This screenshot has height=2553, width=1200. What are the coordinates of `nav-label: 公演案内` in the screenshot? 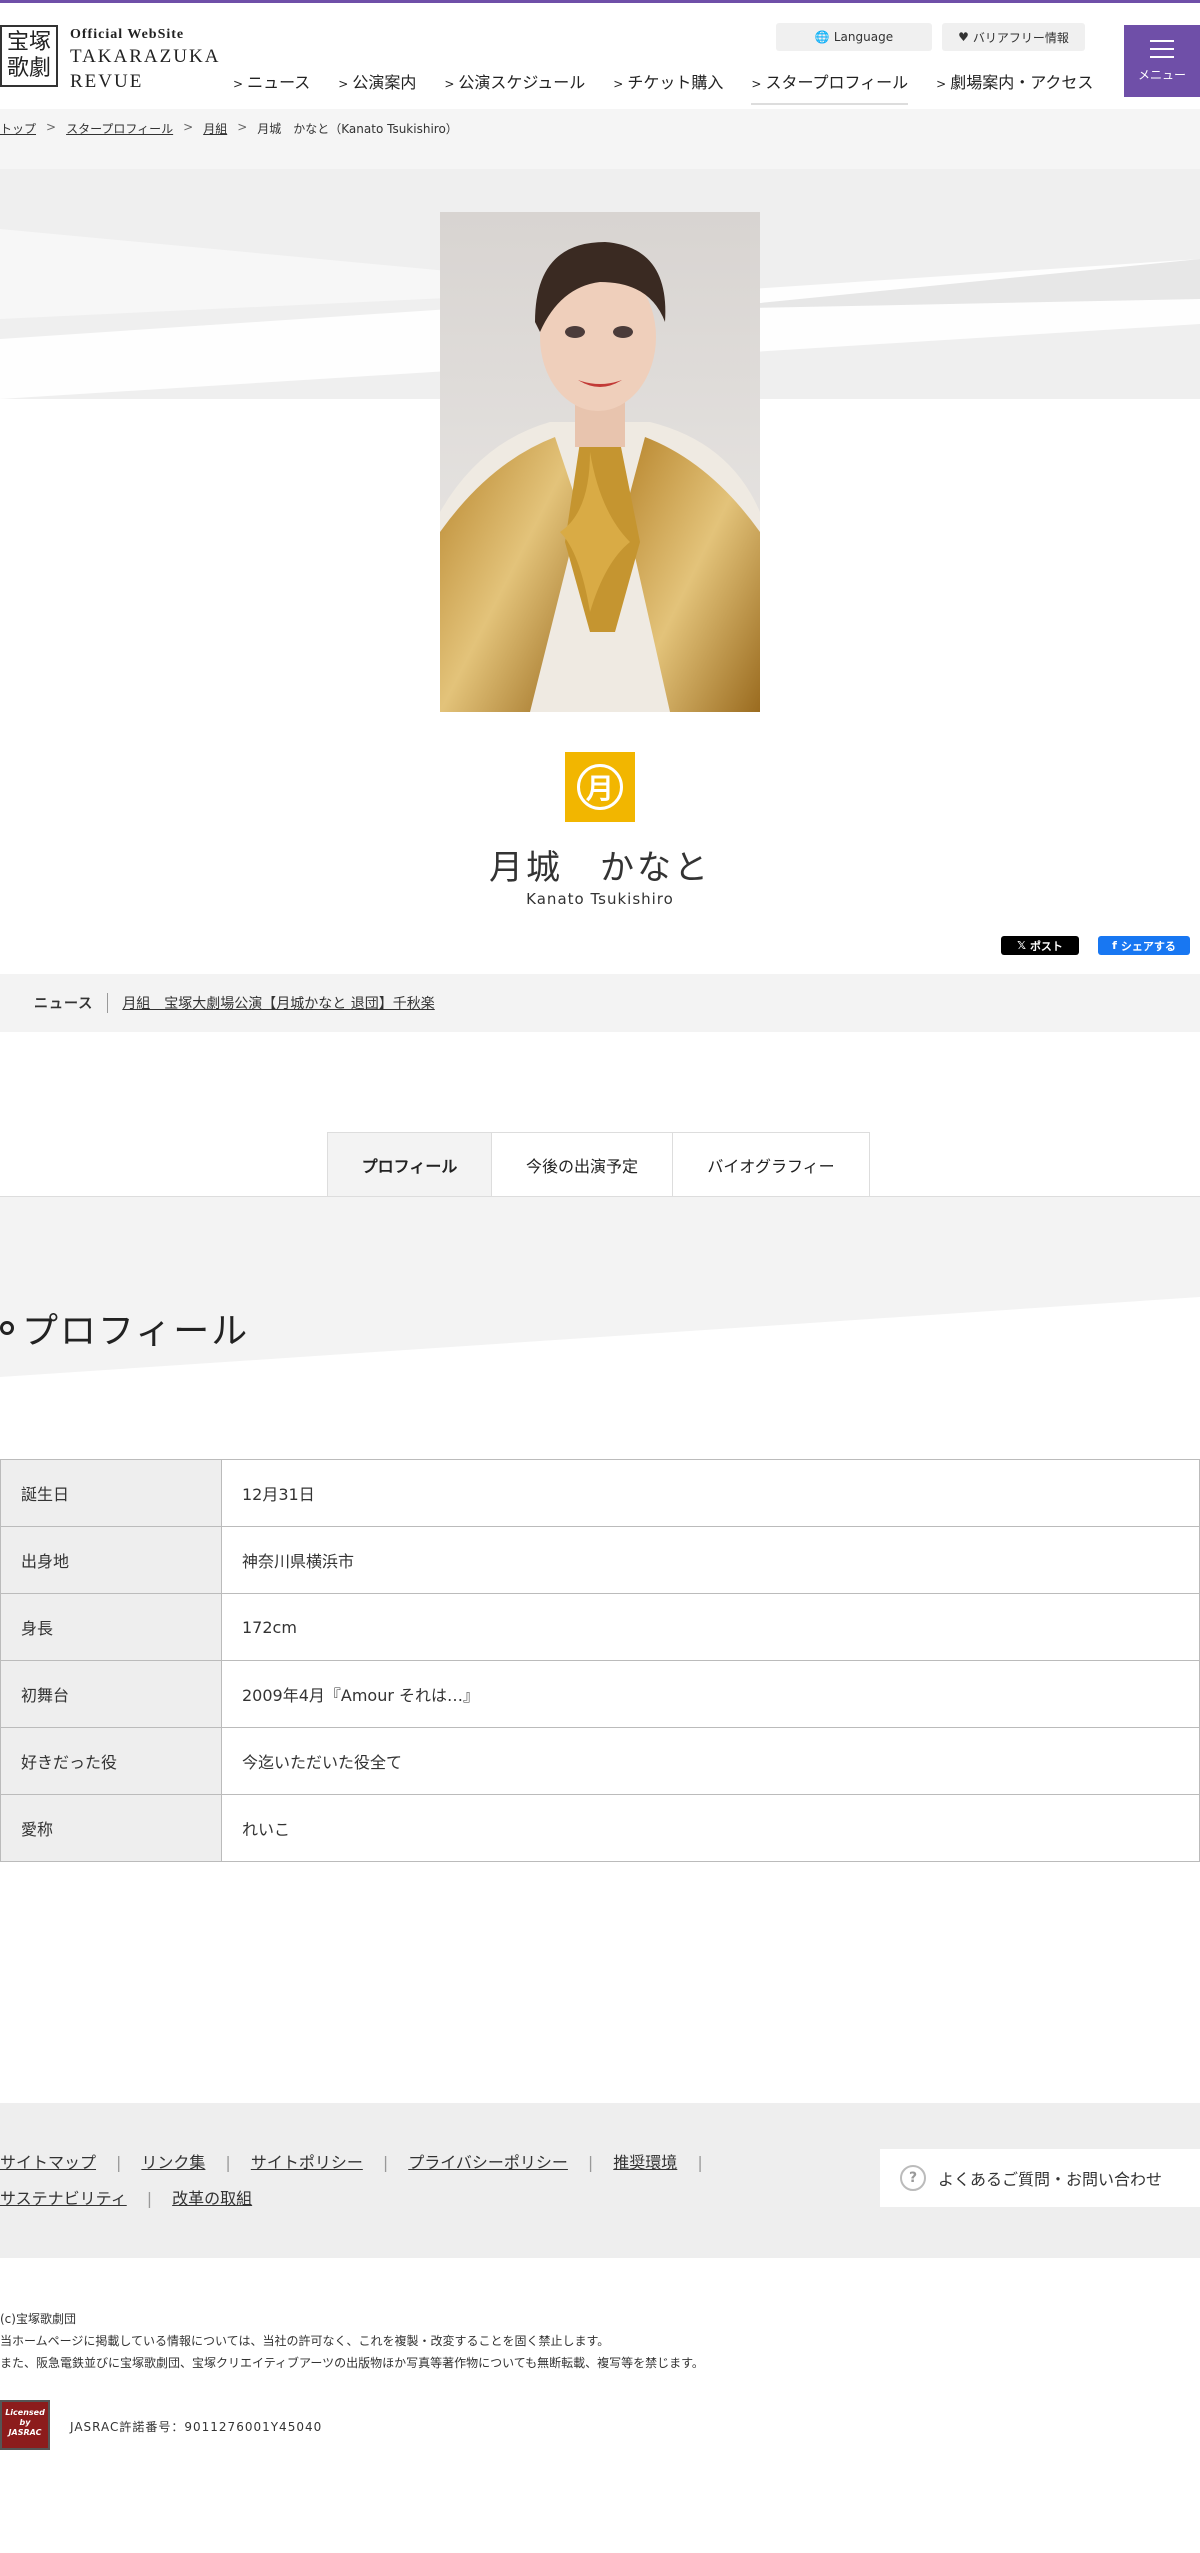 It's located at (384, 82).